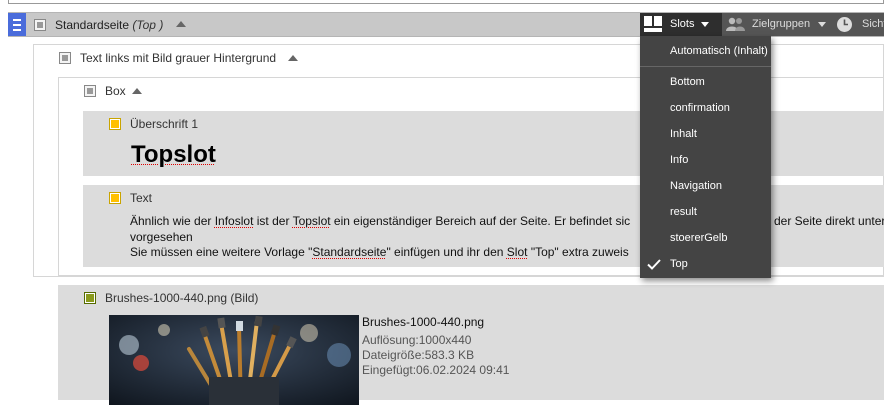 The width and height of the screenshot is (884, 405). I want to click on sichtbarkeit-button: Sichtb, so click(856, 24).